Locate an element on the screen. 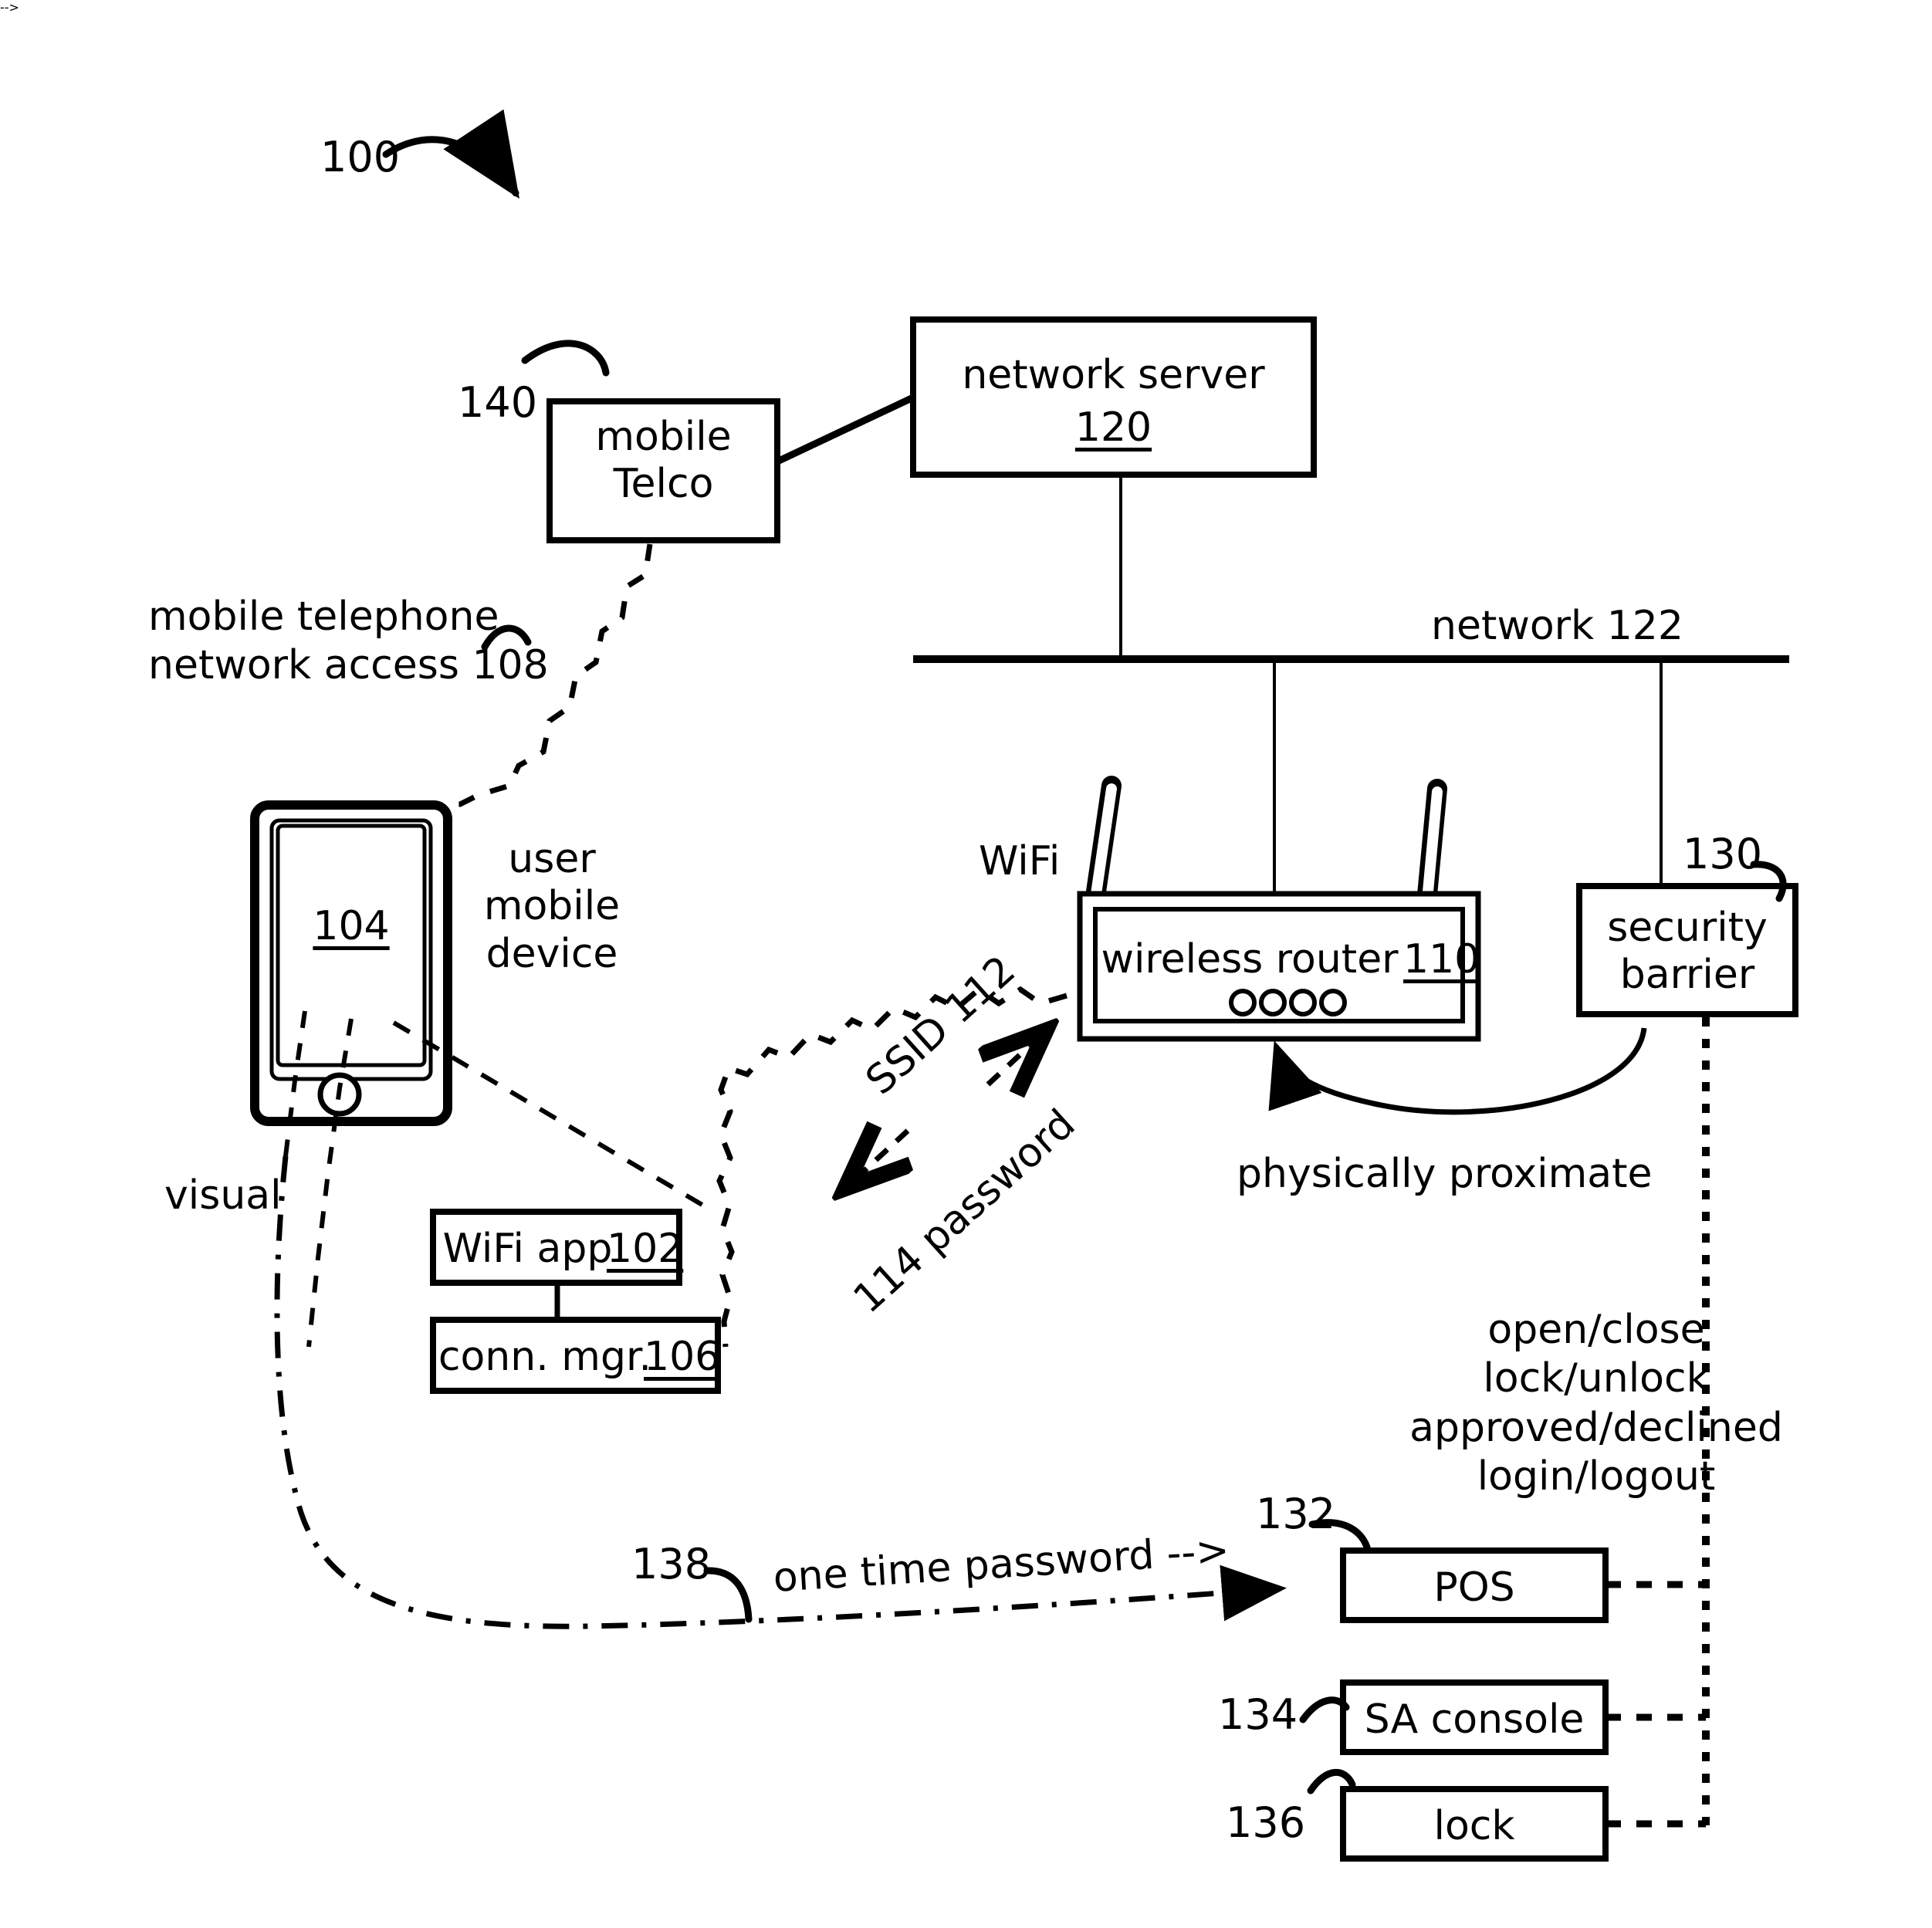  ref-140-number: 140 is located at coordinates (498, 403).